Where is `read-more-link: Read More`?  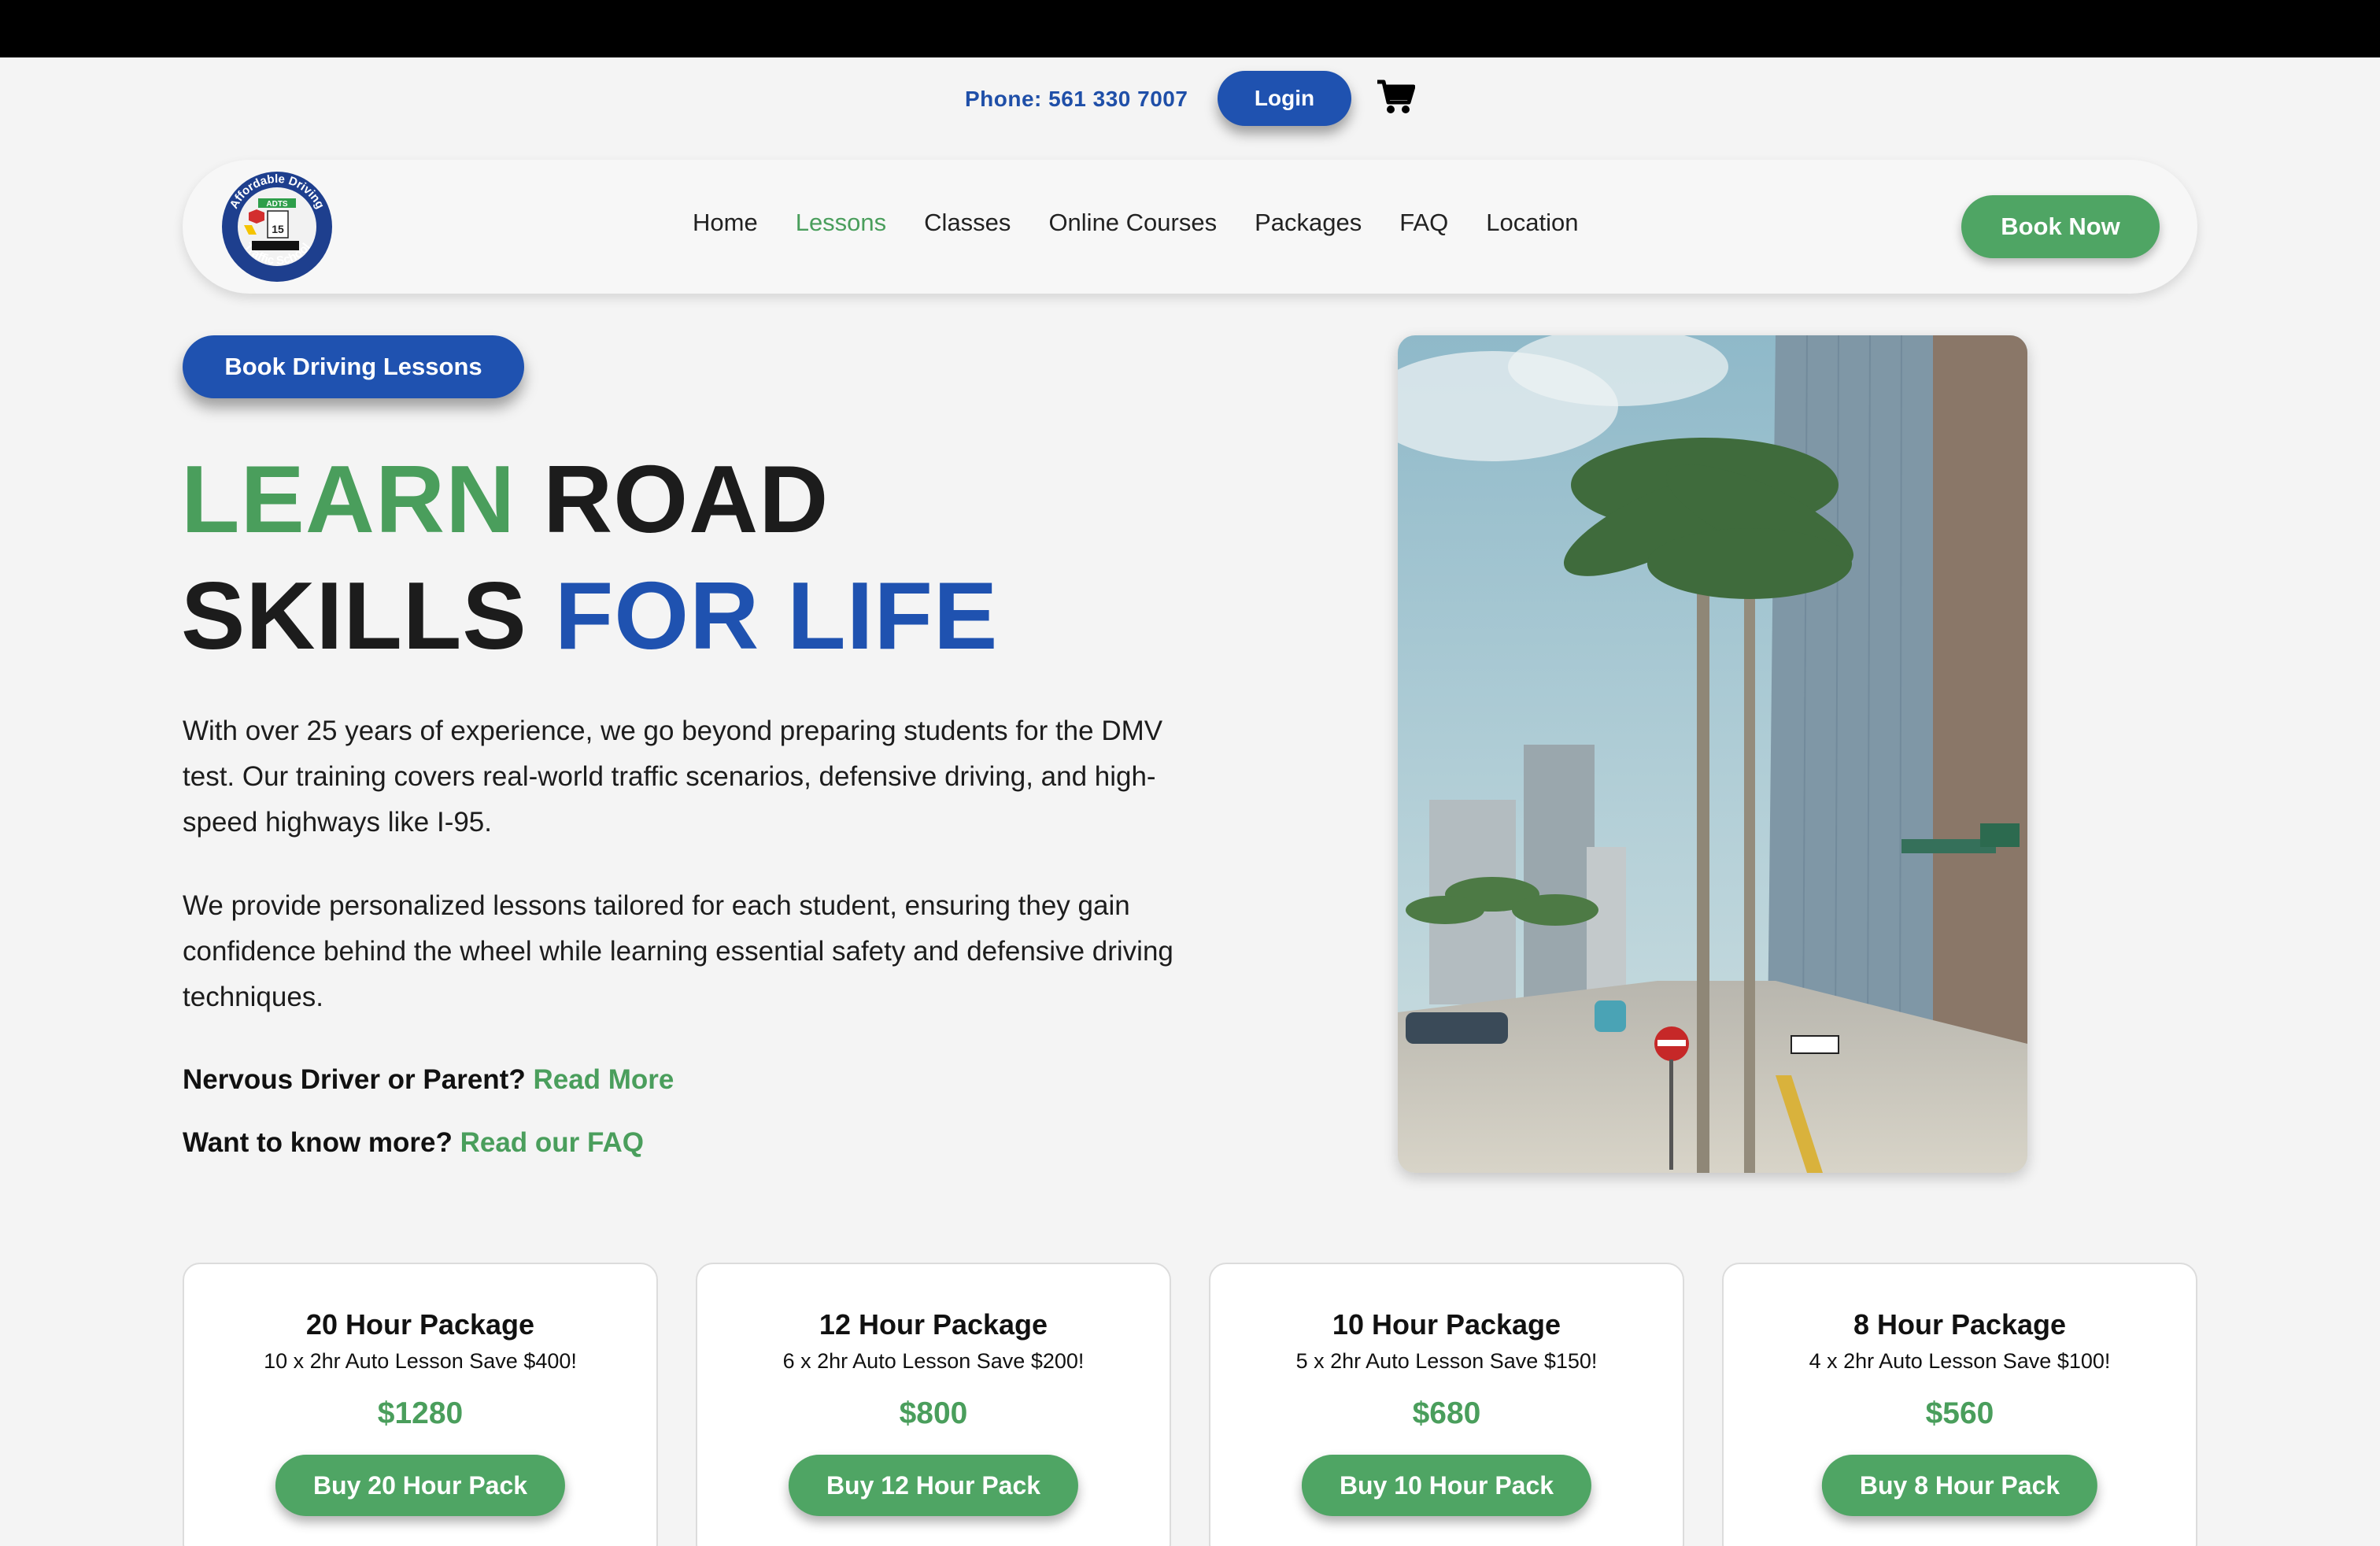 read-more-link: Read More is located at coordinates (603, 1080).